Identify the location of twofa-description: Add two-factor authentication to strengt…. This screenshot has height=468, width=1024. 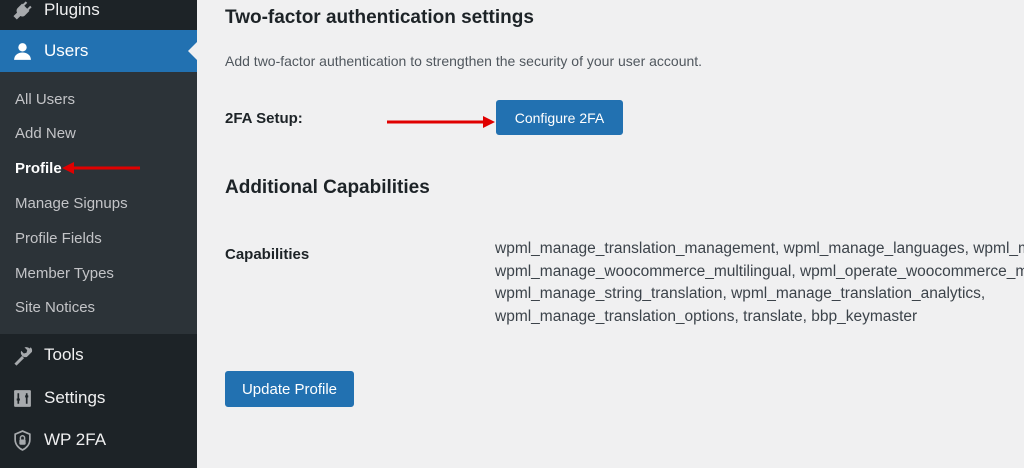
(464, 61).